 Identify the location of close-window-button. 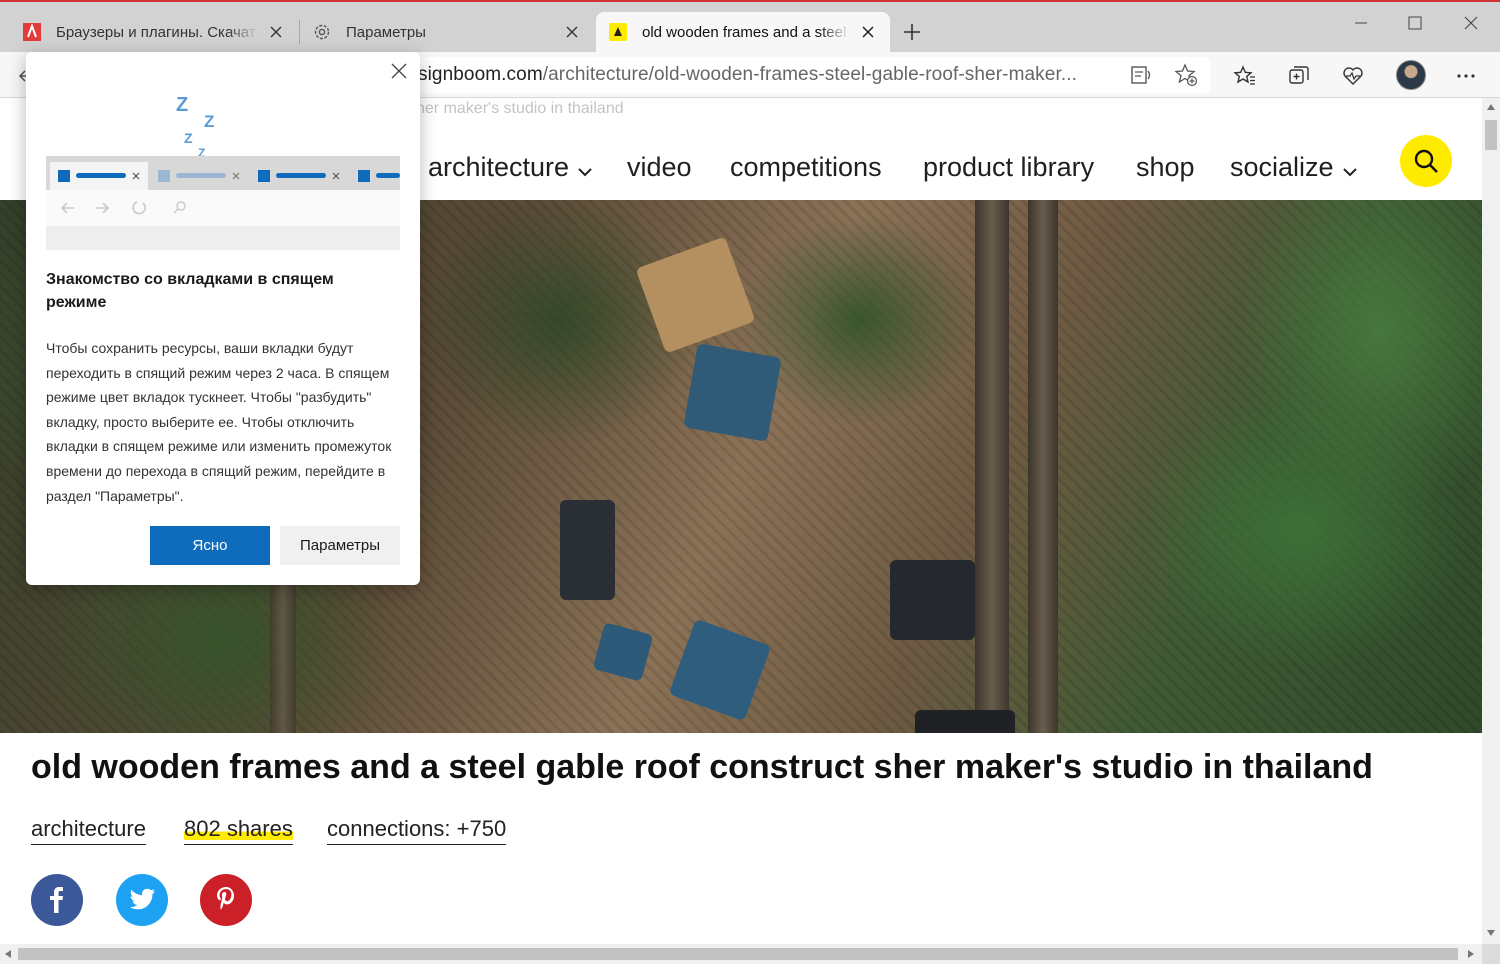
(1471, 23).